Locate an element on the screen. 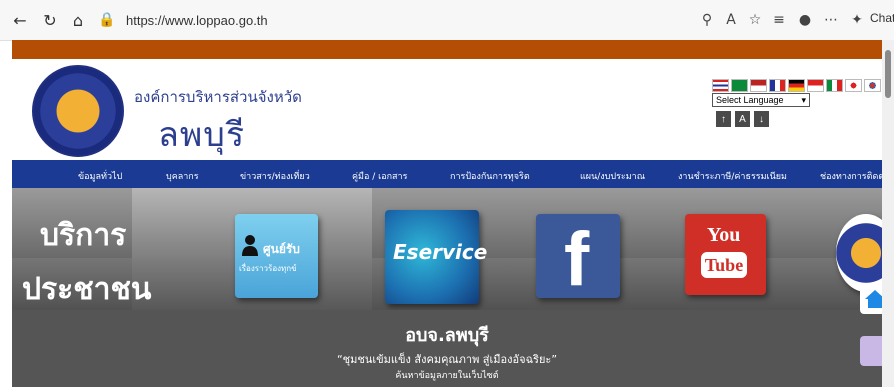 The width and height of the screenshot is (894, 387). eservice-label: Eservice is located at coordinates (440, 252).